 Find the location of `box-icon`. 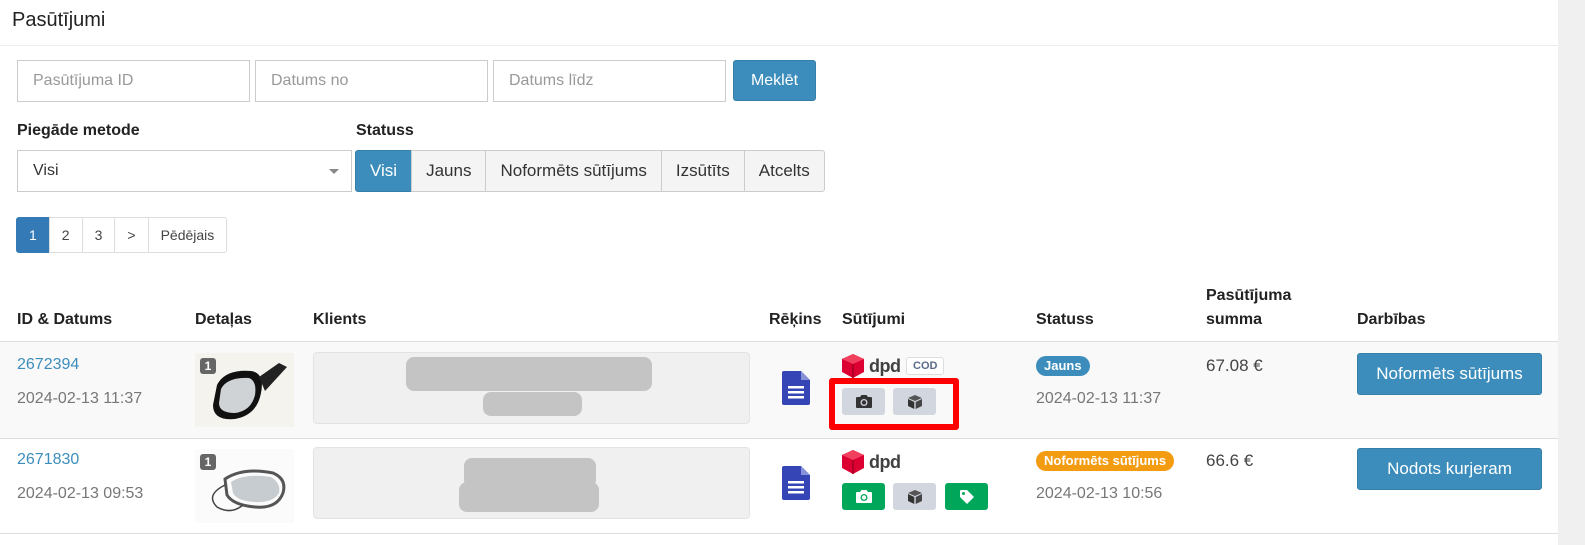

box-icon is located at coordinates (914, 496).